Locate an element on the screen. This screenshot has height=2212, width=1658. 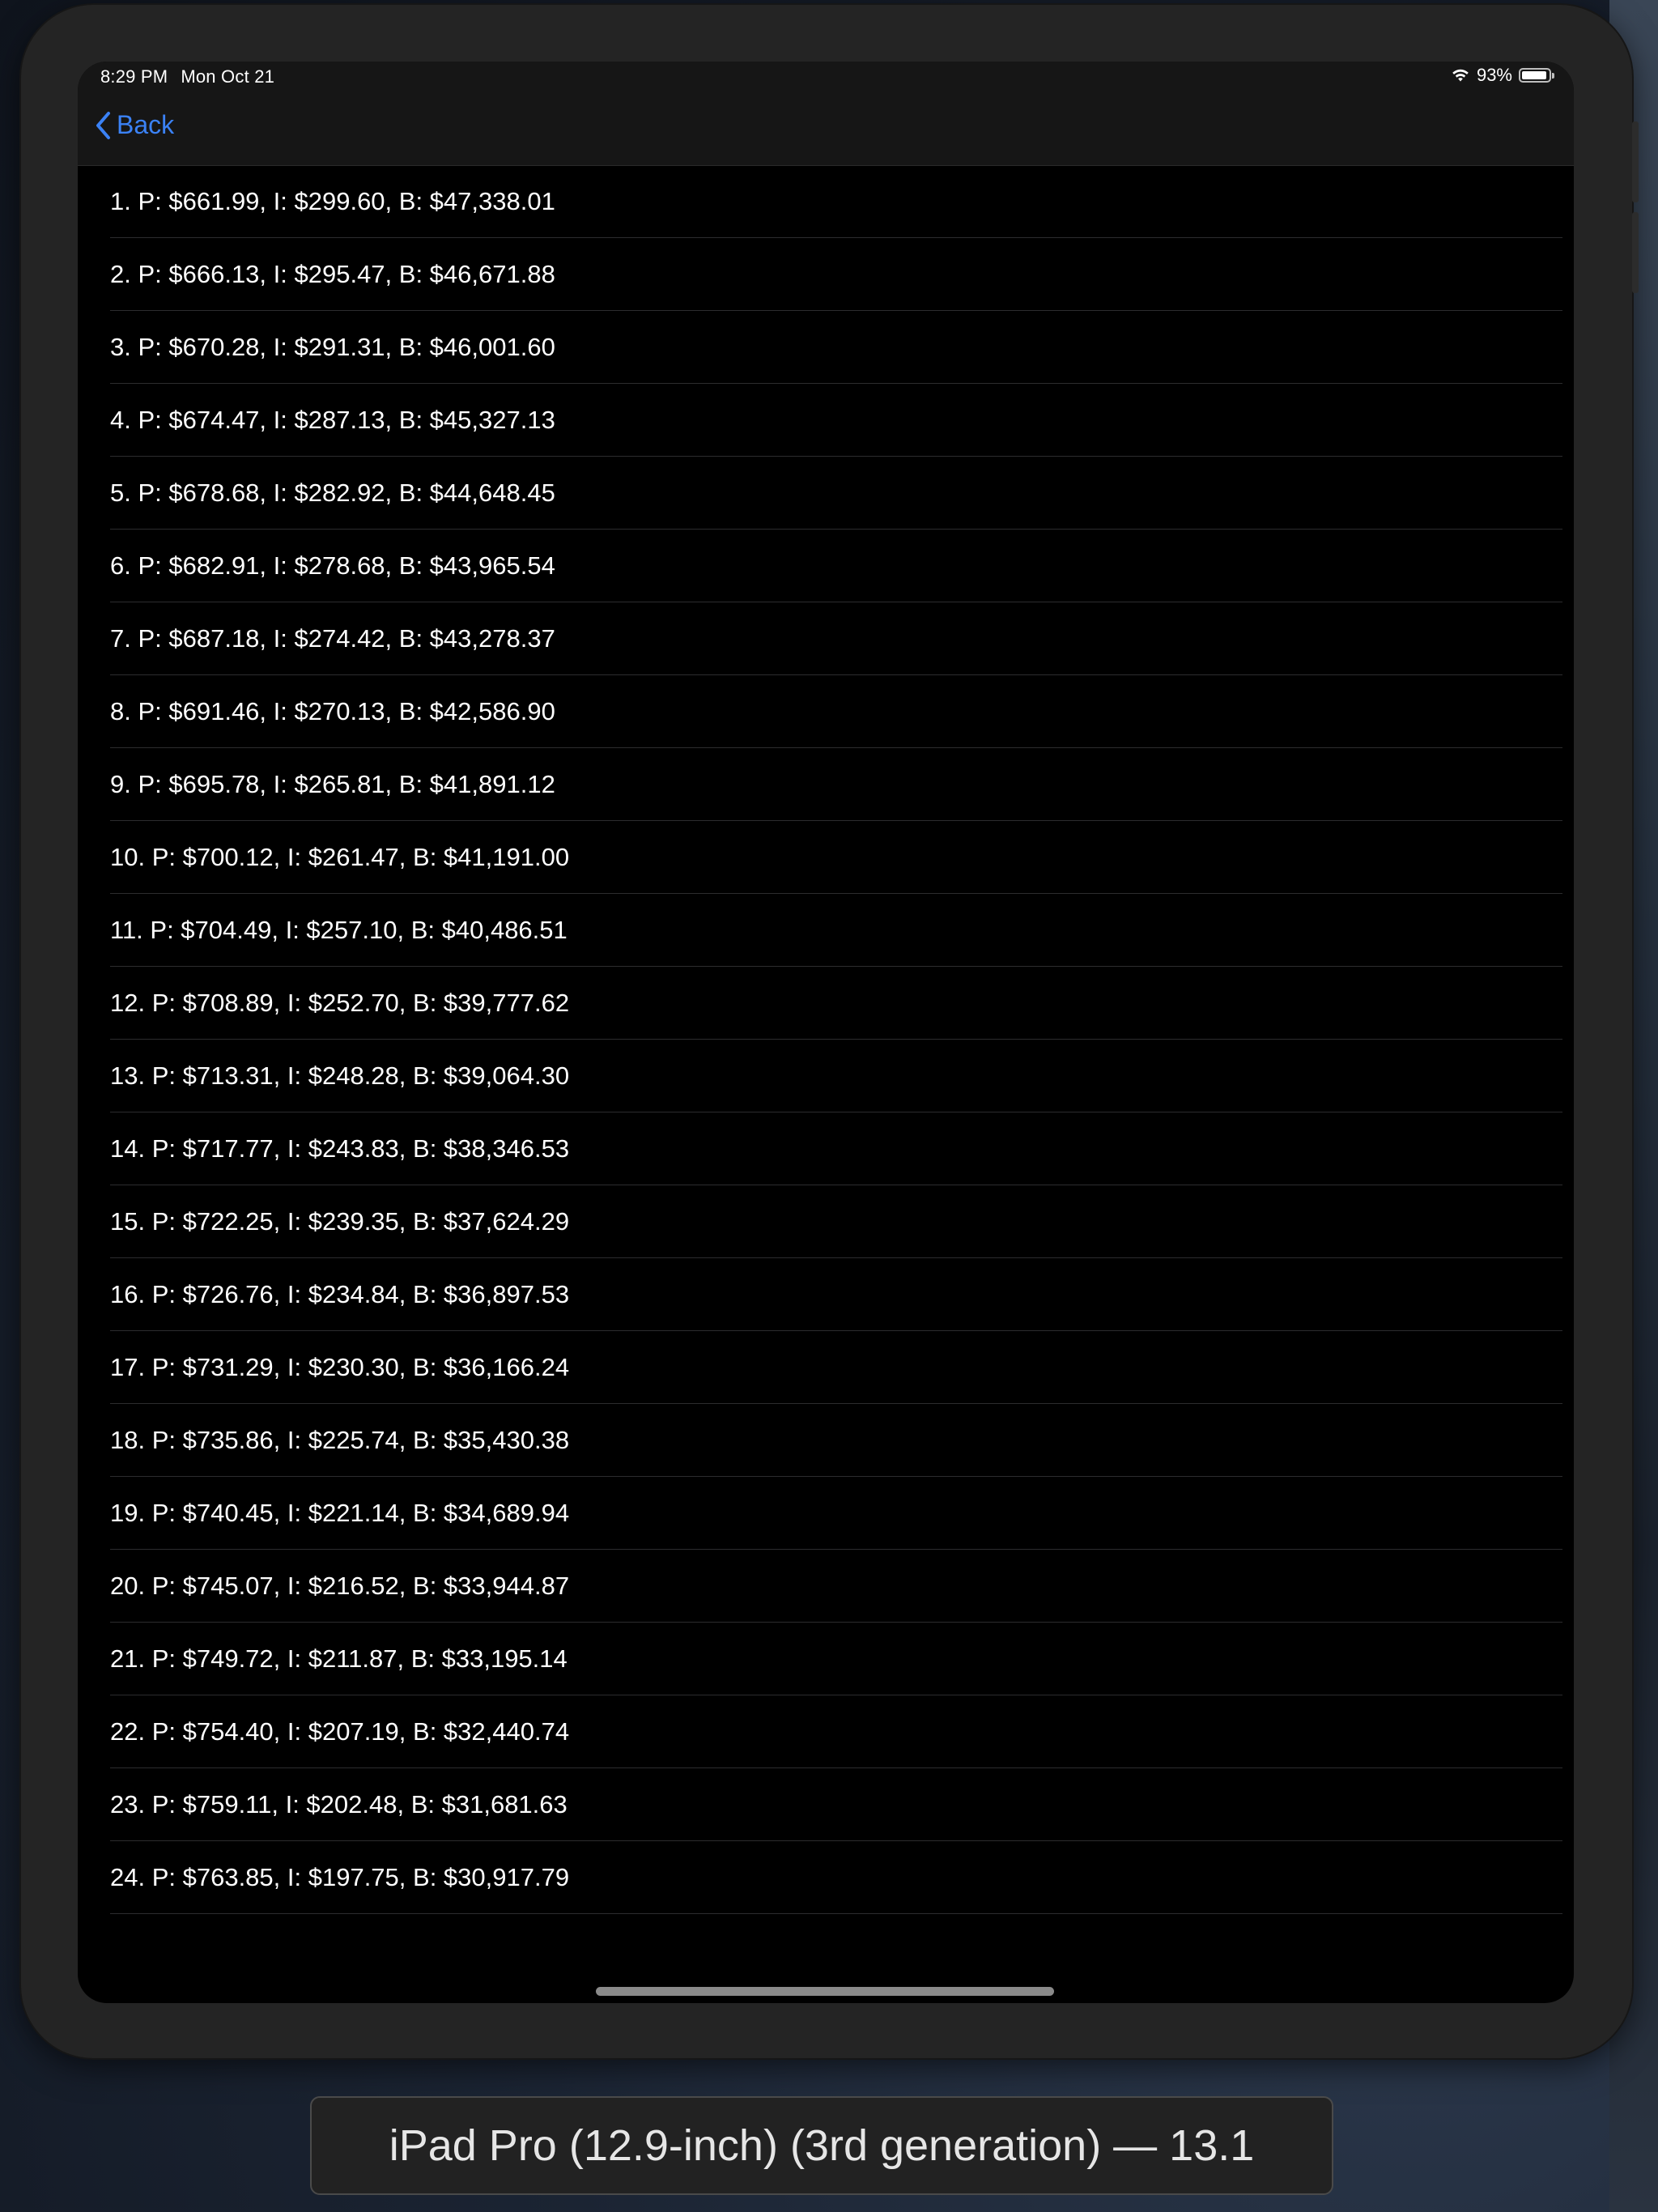
back-button-label: Back is located at coordinates (146, 124).